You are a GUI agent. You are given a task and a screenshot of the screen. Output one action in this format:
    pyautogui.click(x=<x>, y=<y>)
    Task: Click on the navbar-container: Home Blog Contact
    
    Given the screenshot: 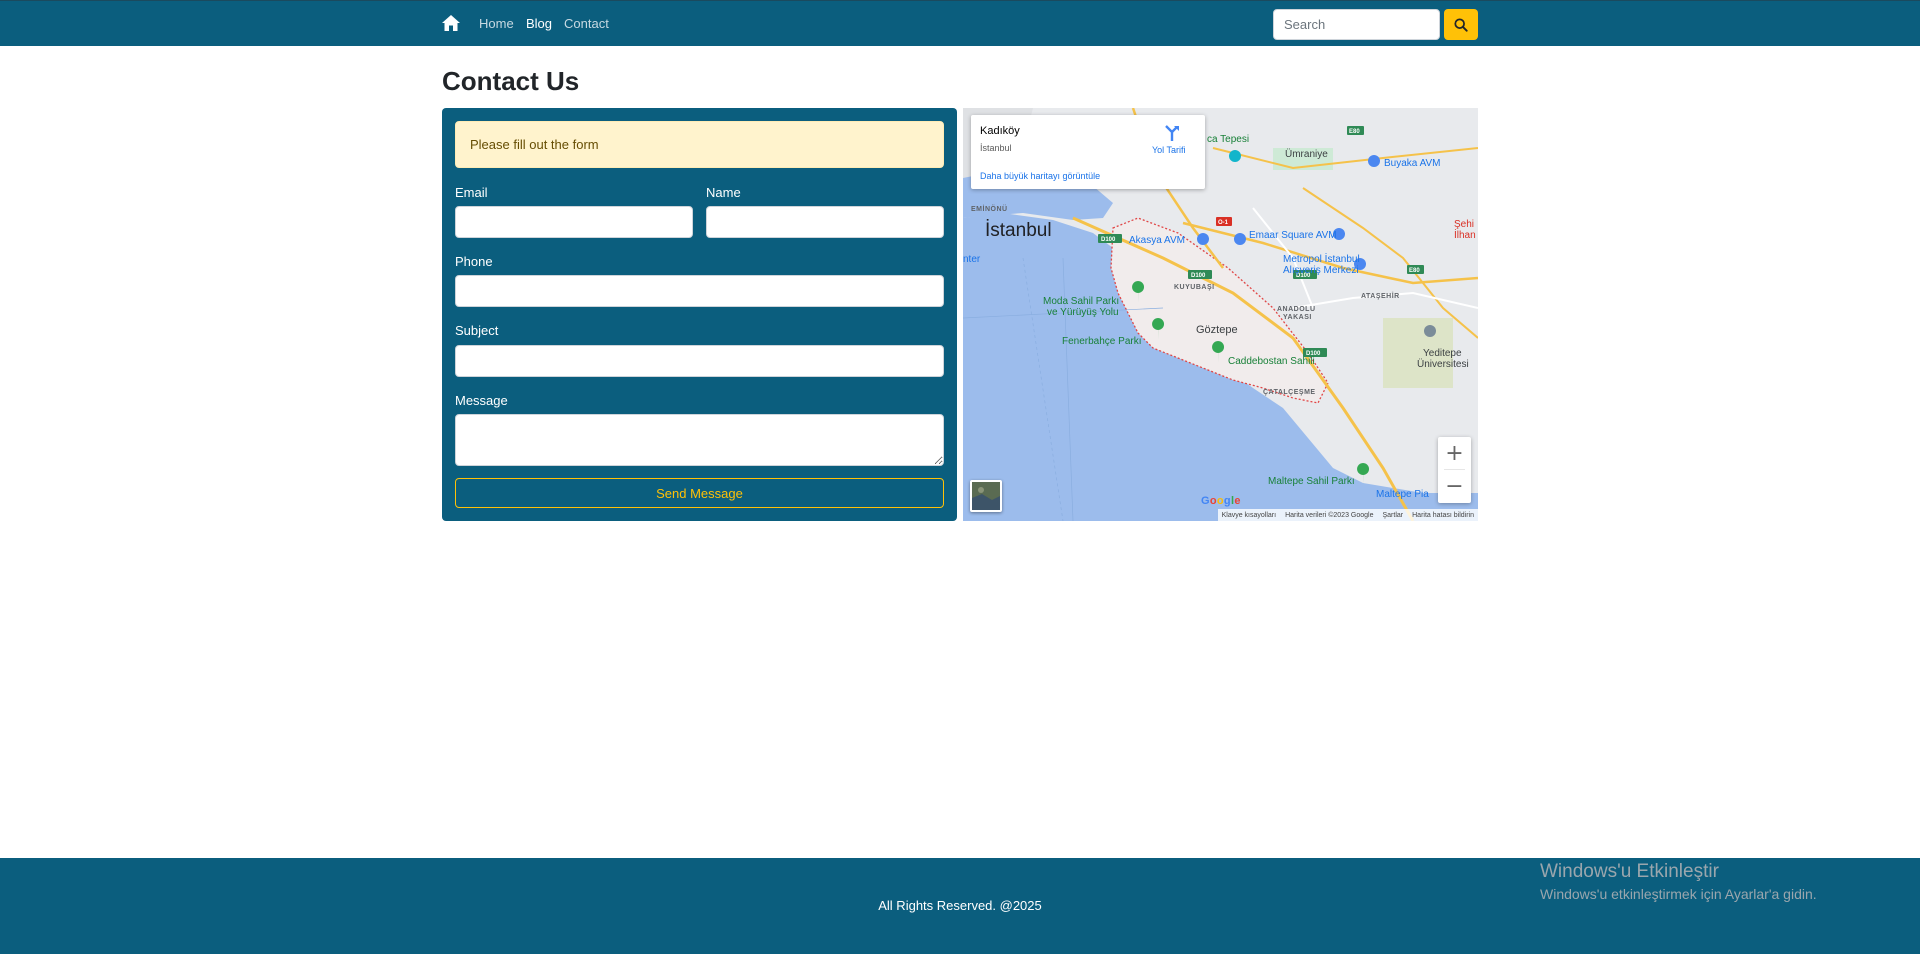 What is the action you would take?
    pyautogui.click(x=959, y=24)
    